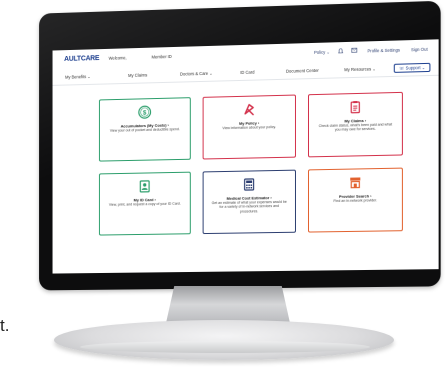  I want to click on policy-menu: Policy ⌄, so click(322, 51).